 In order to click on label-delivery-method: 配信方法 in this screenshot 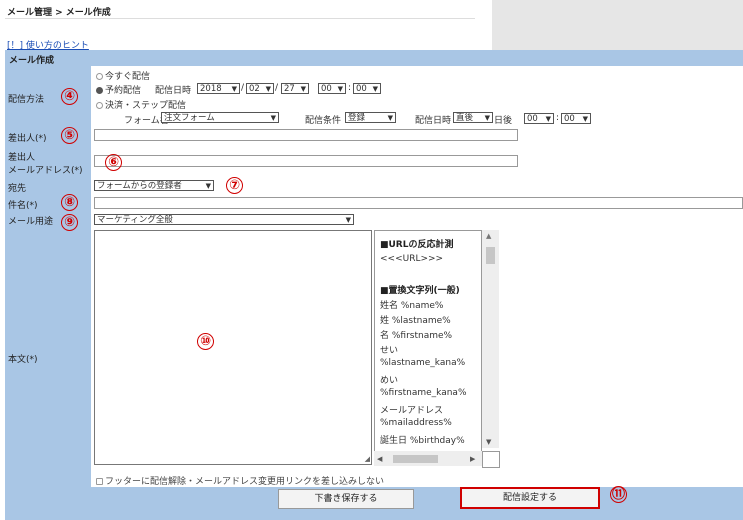, I will do `click(26, 100)`.